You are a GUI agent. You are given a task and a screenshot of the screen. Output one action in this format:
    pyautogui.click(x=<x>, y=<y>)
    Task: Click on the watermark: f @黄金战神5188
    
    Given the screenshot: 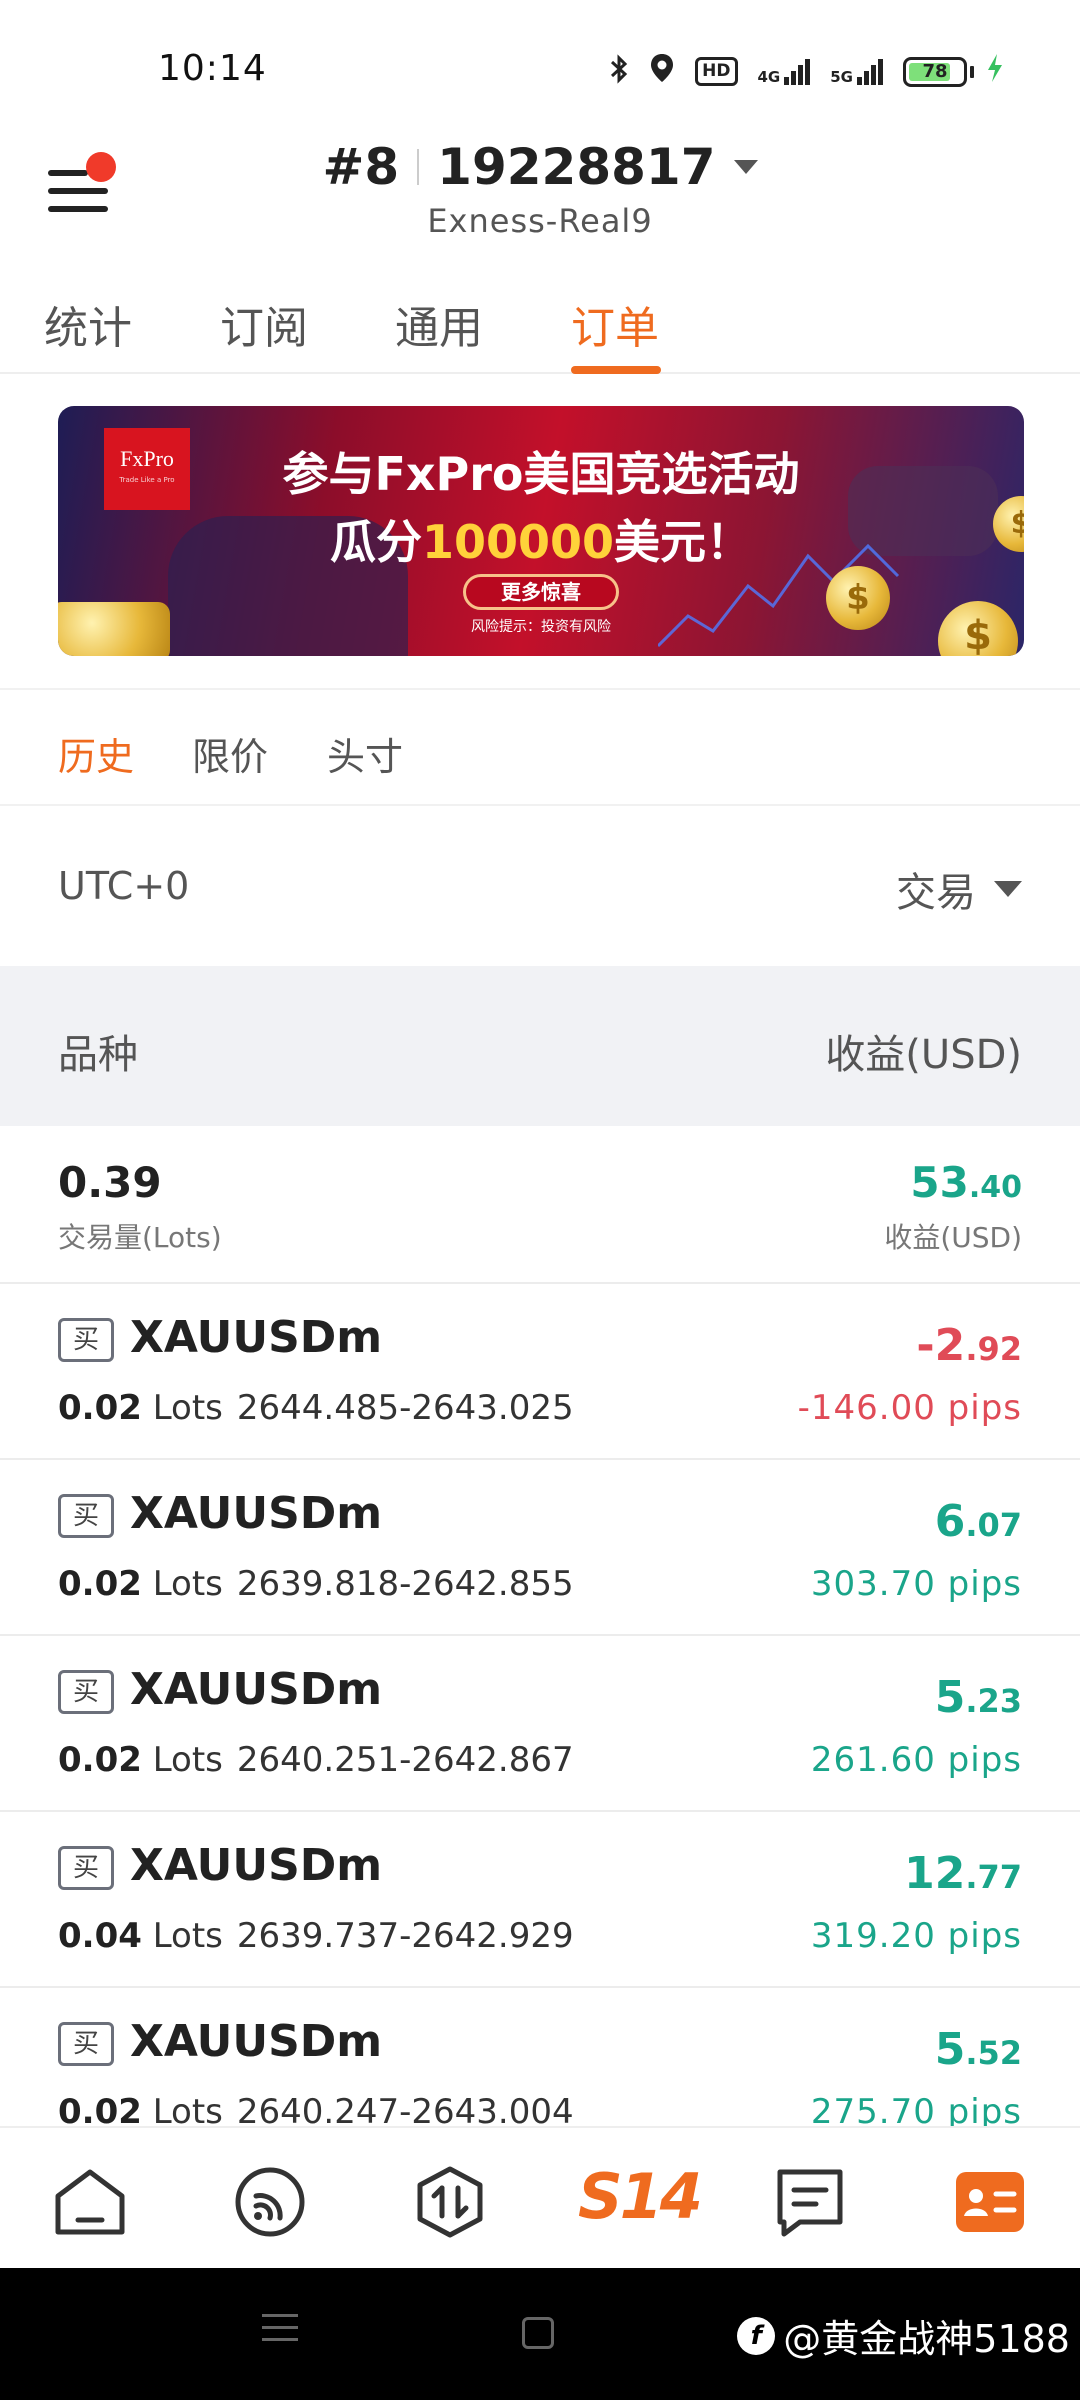 What is the action you would take?
    pyautogui.click(x=903, y=2335)
    